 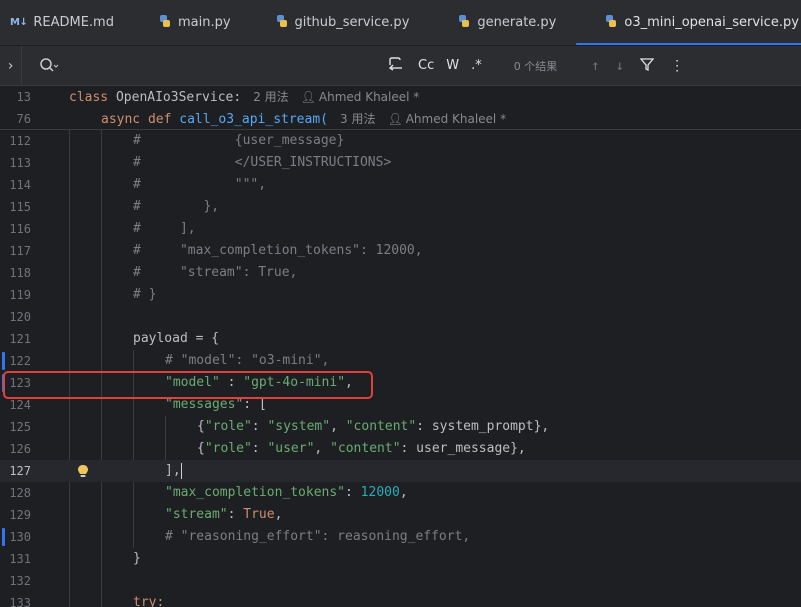 I want to click on line-text: # },, so click(x=176, y=206).